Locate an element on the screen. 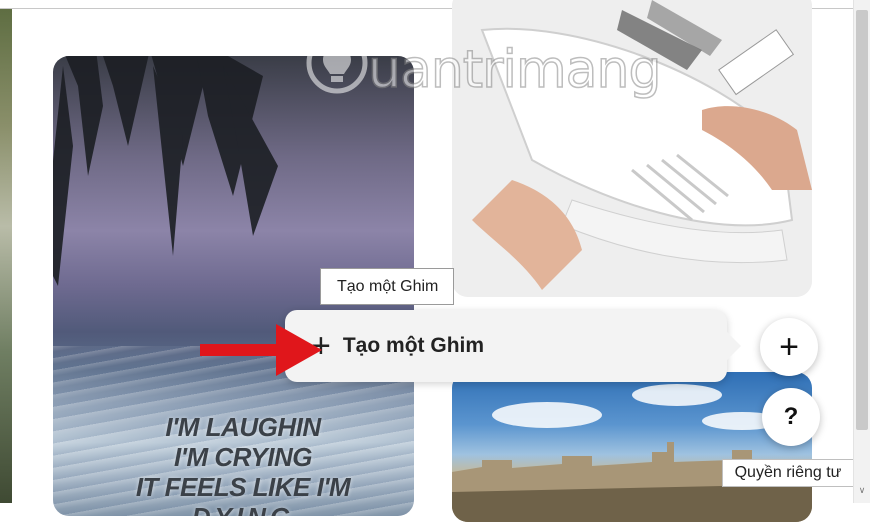 The image size is (870, 522). menu-caret is located at coordinates (734, 346).